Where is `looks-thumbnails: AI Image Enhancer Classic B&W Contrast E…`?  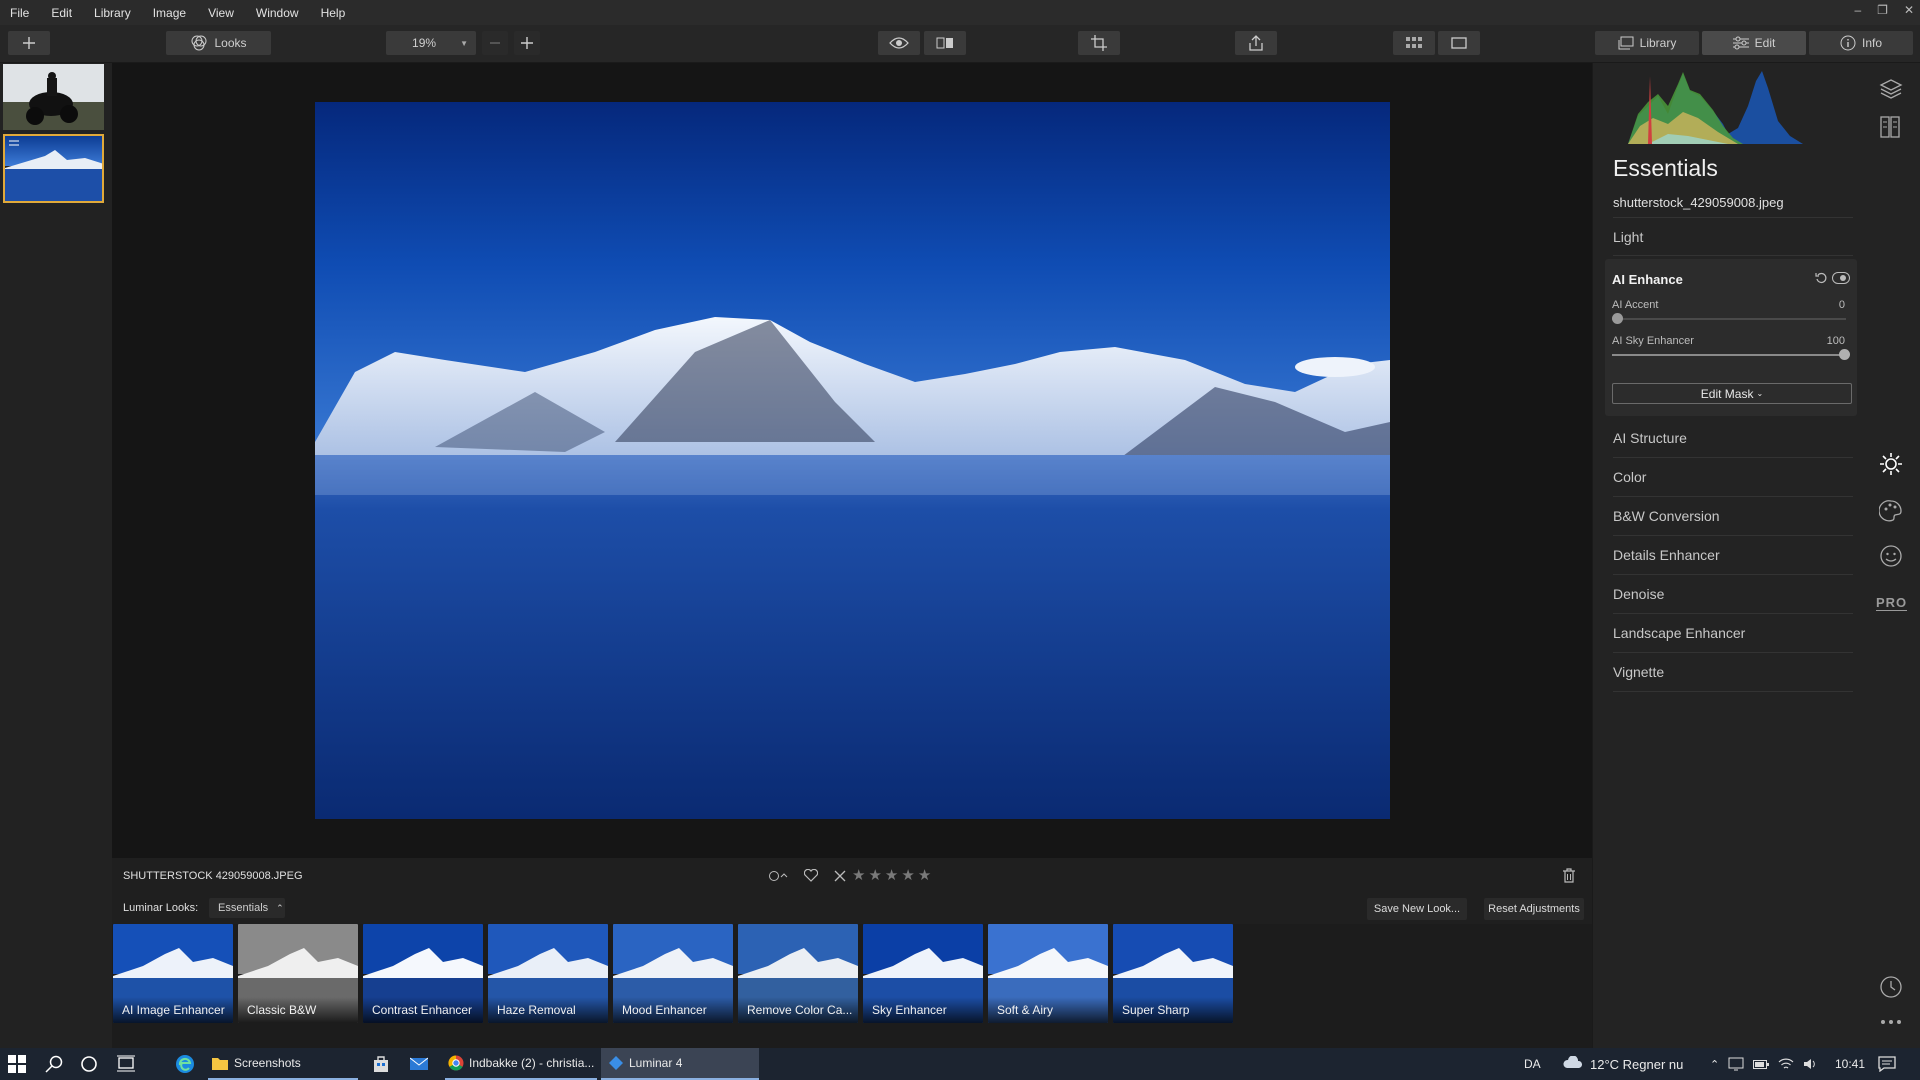
looks-thumbnails: AI Image Enhancer Classic B&W Contrast E… is located at coordinates (852, 986).